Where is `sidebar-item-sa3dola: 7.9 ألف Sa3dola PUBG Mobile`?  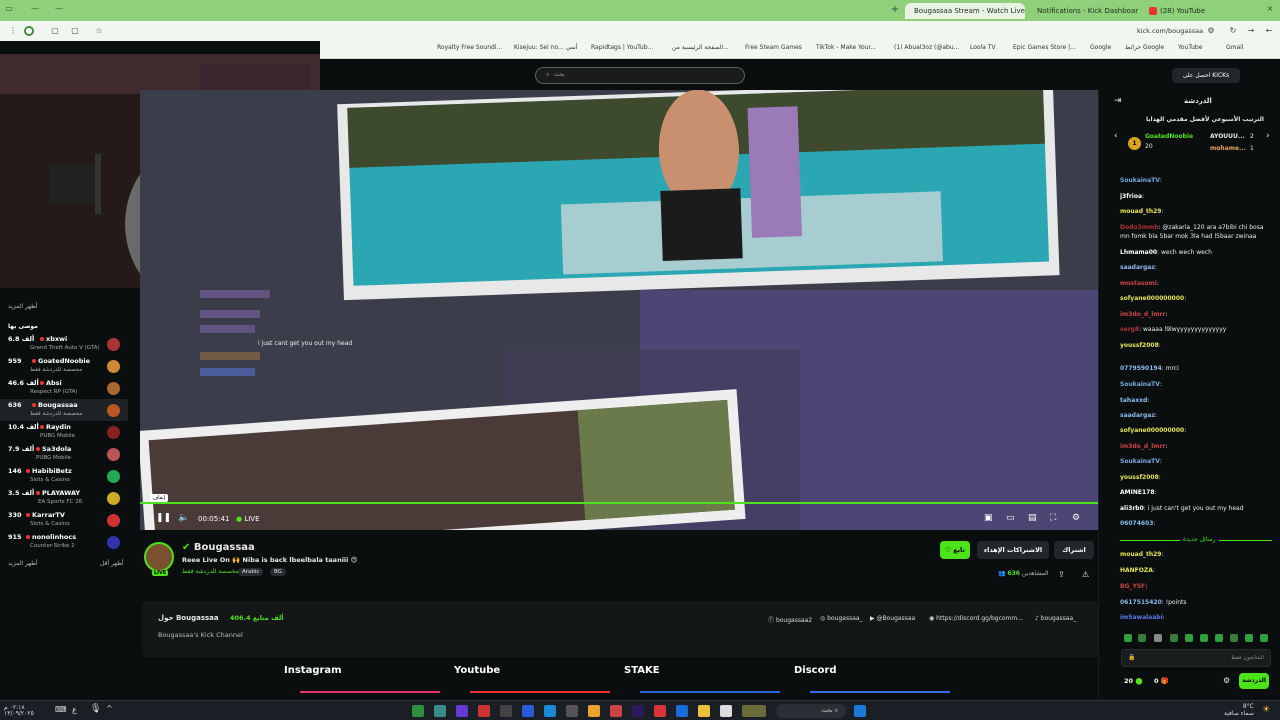
sidebar-item-sa3dola: 7.9 ألف Sa3dola PUBG Mobile is located at coordinates (64, 454).